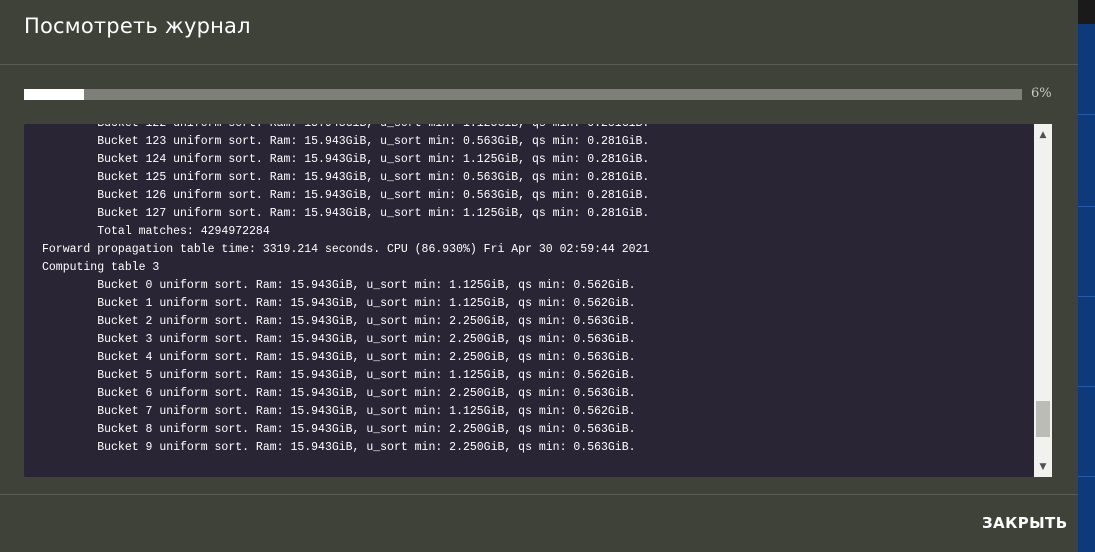 The height and width of the screenshot is (552, 1095). Describe the element at coordinates (54, 94) in the screenshot. I see `progress-bar-fill` at that location.